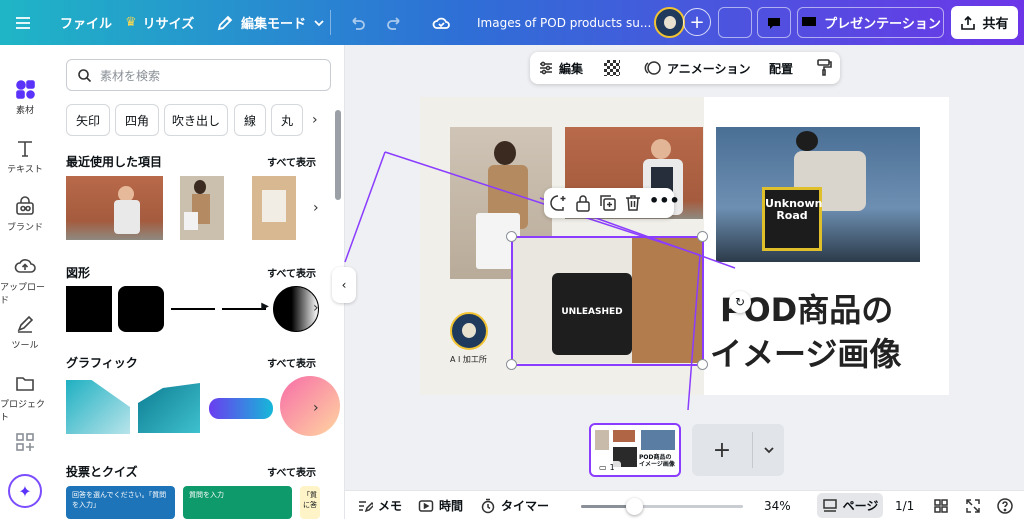  What do you see at coordinates (870, 22) in the screenshot?
I see `present-button: プレゼンテーション` at bounding box center [870, 22].